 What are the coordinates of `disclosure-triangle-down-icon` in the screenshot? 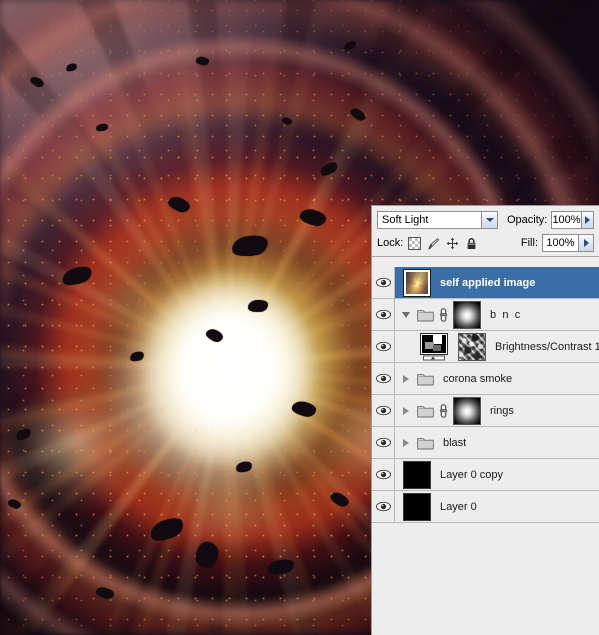 It's located at (406, 314).